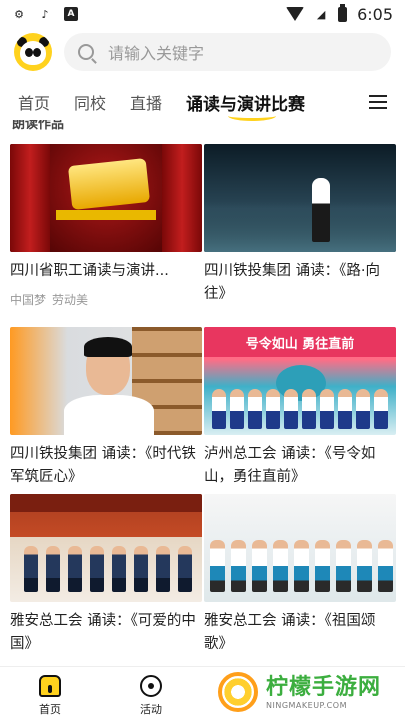 The image size is (405, 720). I want to click on video-card: 号令如山 勇往直前 泸州总工会 诵读：《号令如山，勇往直前》, so click(300, 408).